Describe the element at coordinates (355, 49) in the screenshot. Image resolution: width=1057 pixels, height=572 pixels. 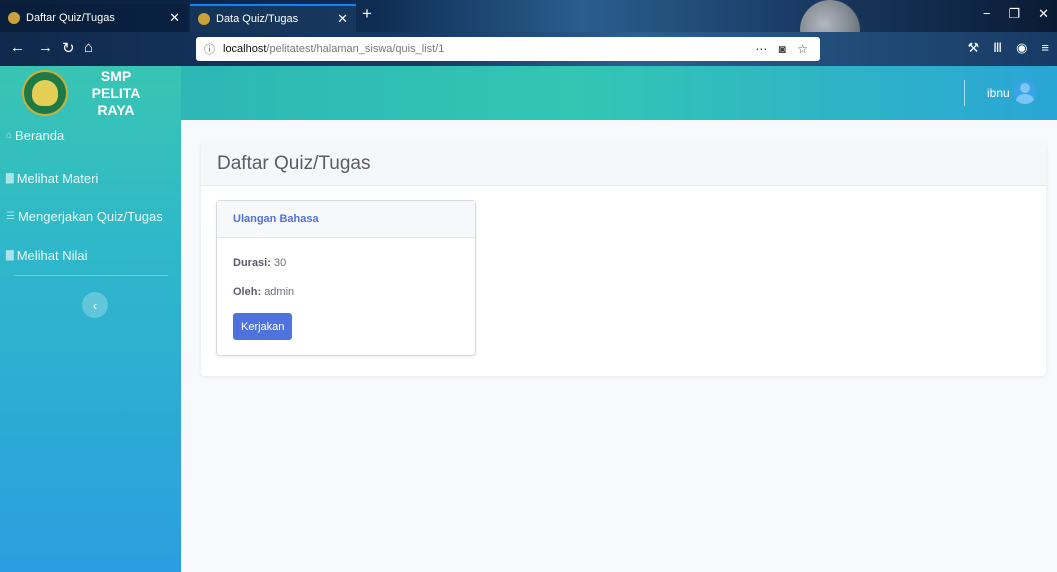
I see `url-path: /pelitatest/halaman_siswa/quis_list/1` at that location.